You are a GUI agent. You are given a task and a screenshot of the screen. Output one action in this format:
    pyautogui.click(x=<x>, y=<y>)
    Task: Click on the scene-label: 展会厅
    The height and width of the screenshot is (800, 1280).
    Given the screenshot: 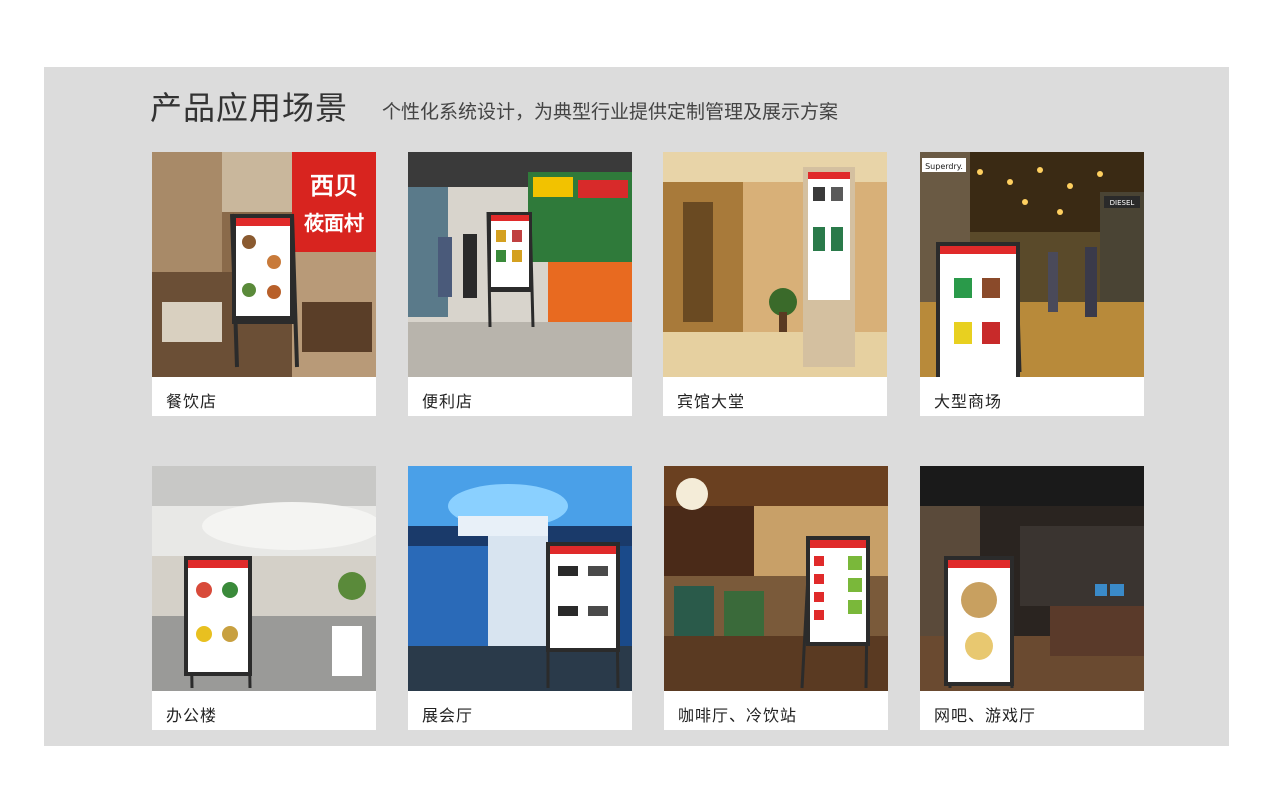 What is the action you would take?
    pyautogui.click(x=448, y=715)
    